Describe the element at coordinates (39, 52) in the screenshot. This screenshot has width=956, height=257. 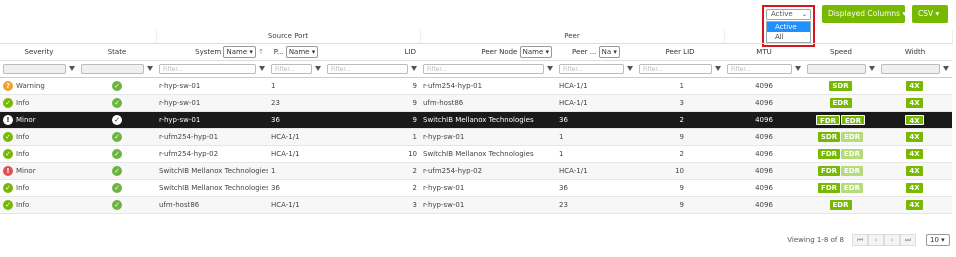
I see `col-severity: Severity` at that location.